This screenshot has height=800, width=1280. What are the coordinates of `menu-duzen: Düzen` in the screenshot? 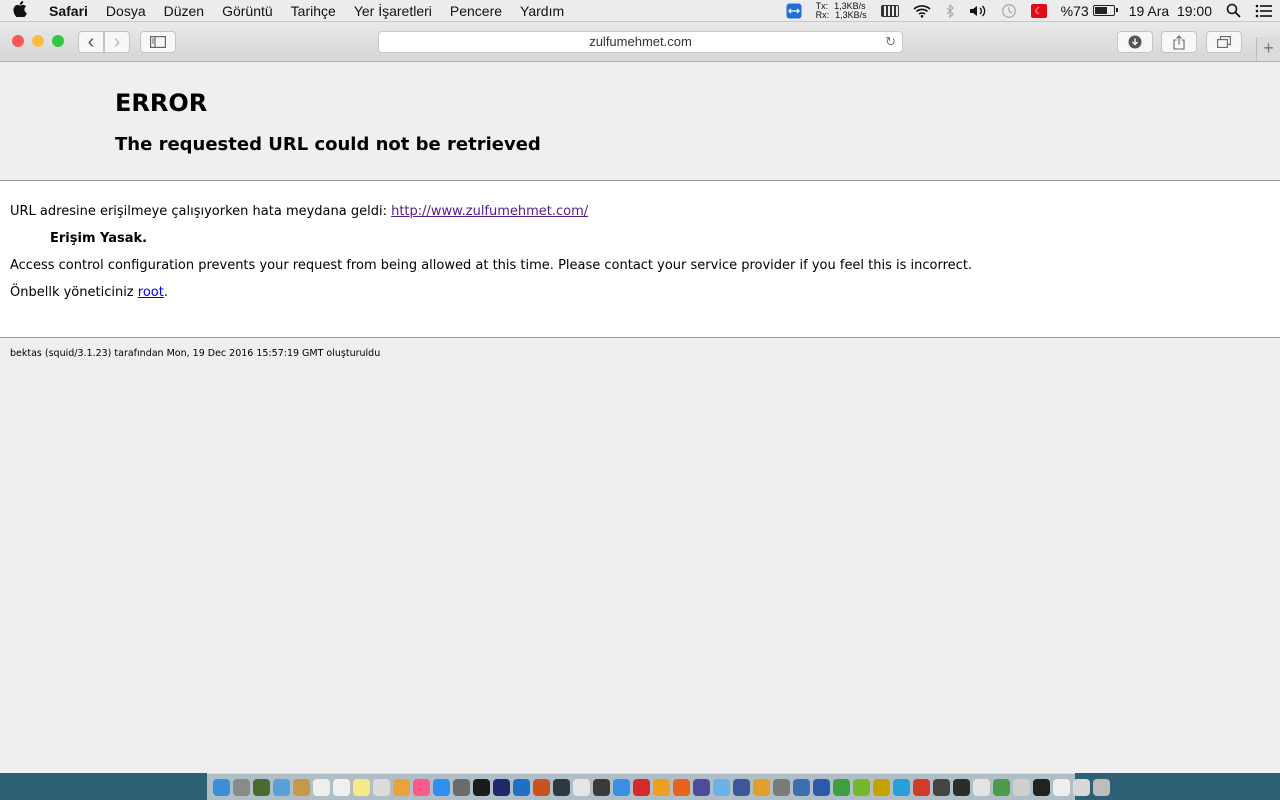 It's located at (184, 11).